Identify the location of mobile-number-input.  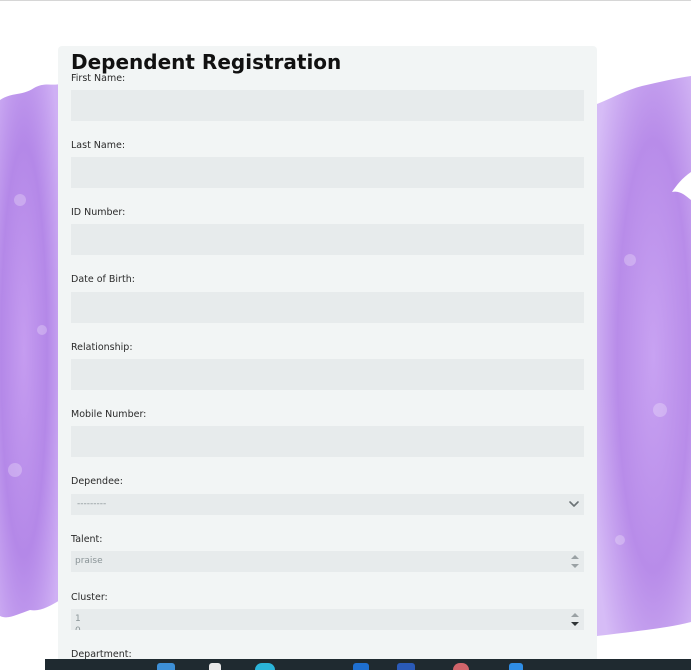
(327, 441).